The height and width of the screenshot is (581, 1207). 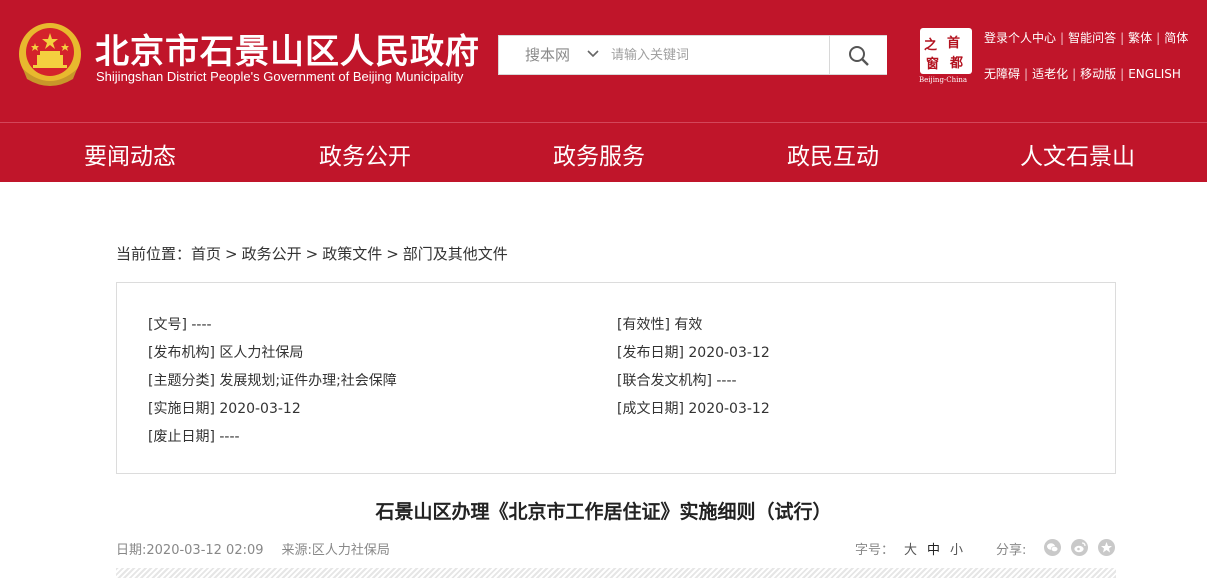 What do you see at coordinates (224, 409) in the screenshot?
I see `meta-effective-date: [实施日期] 2020-03-12` at bounding box center [224, 409].